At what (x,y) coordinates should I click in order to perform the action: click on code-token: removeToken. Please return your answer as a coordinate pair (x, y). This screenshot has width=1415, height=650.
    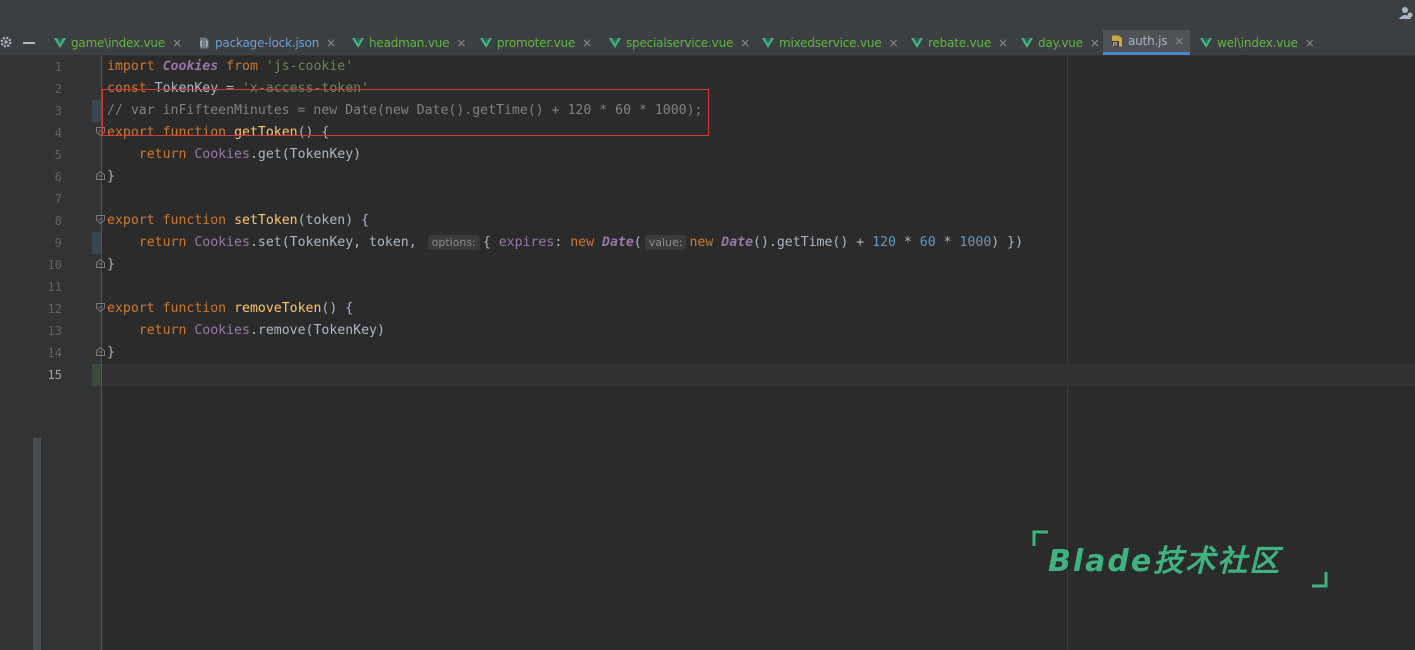
    Looking at the image, I should click on (278, 308).